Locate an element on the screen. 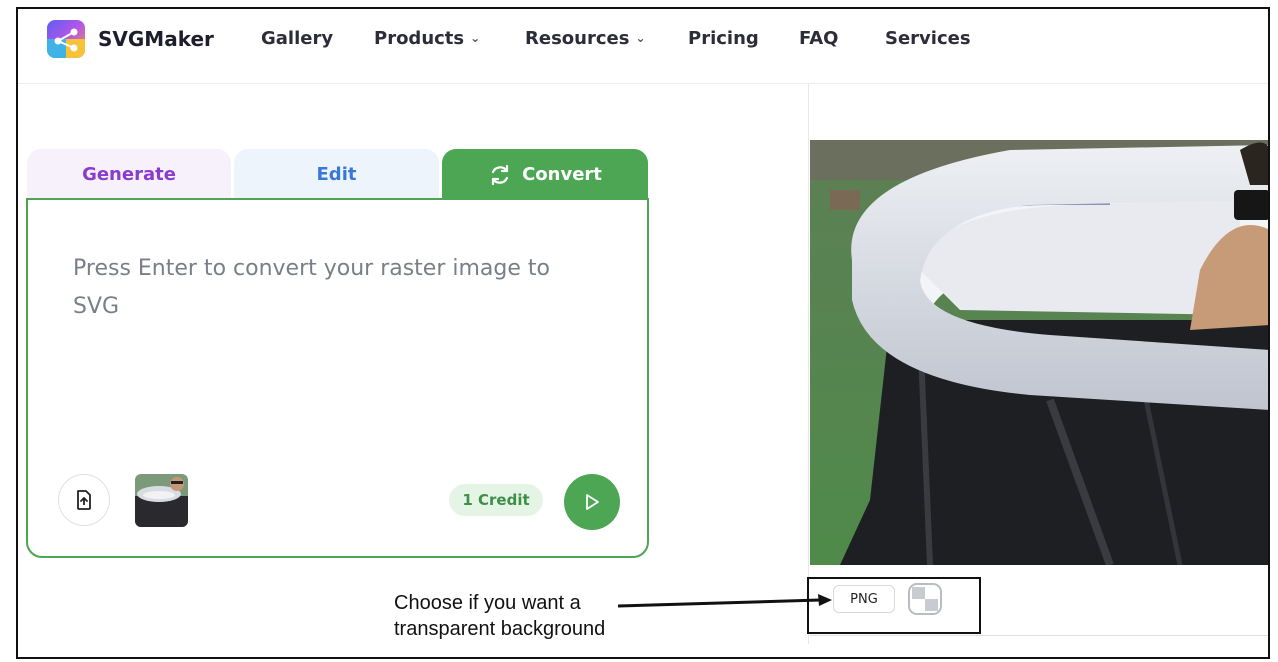 Image resolution: width=1278 pixels, height=662 pixels. brand-name: SVGMaker is located at coordinates (156, 39).